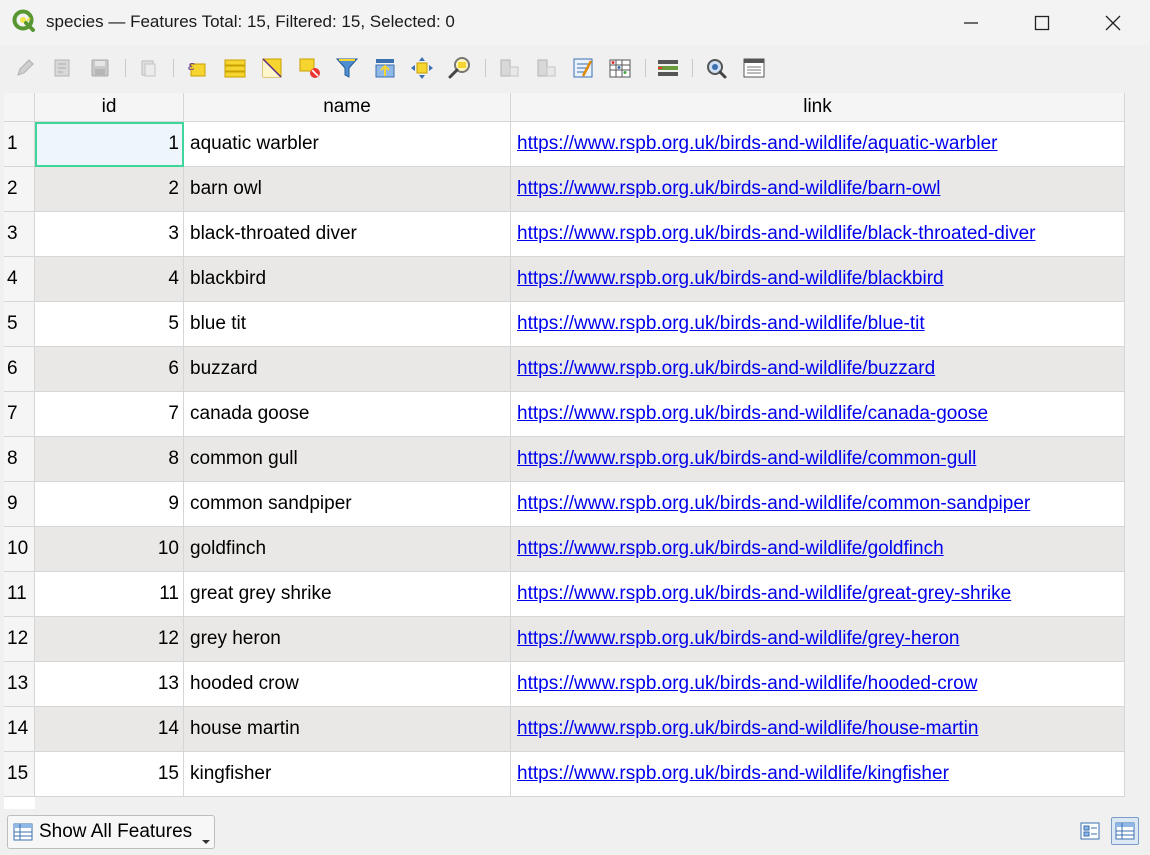  What do you see at coordinates (19, 684) in the screenshot?
I see `row-number-header: 13` at bounding box center [19, 684].